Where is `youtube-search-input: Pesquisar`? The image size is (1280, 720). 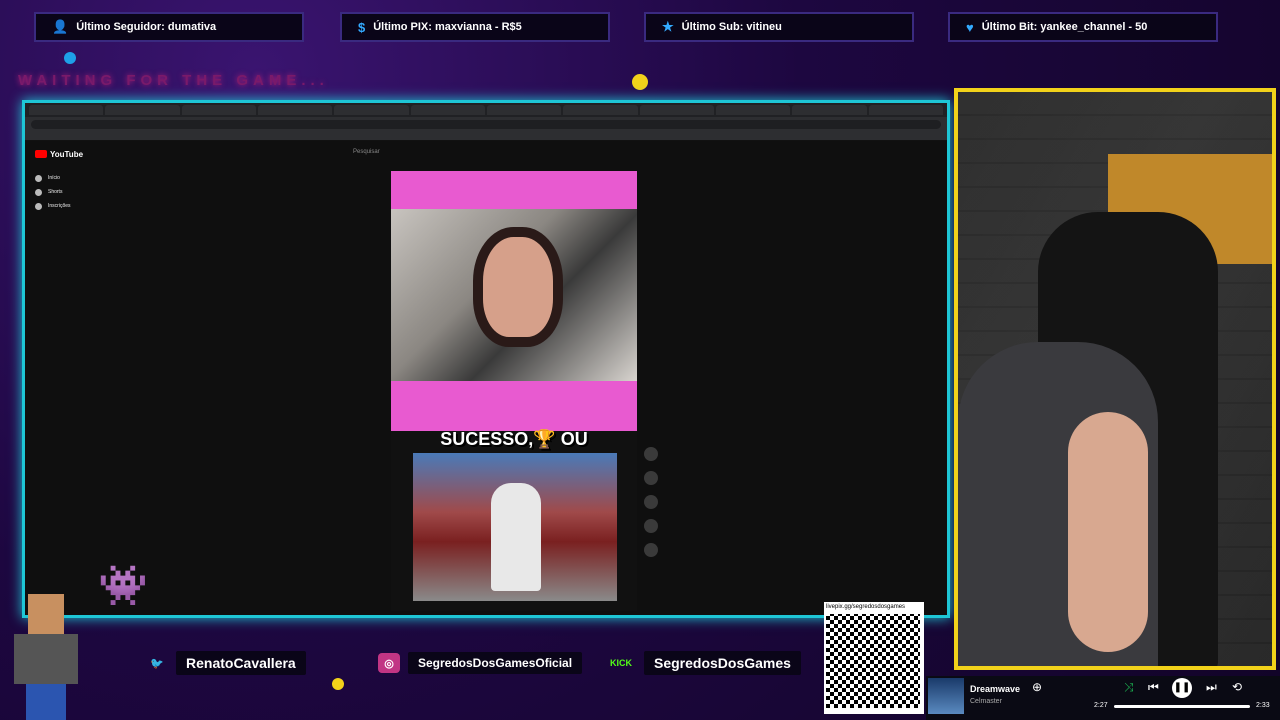
youtube-search-input: Pesquisar is located at coordinates (468, 154).